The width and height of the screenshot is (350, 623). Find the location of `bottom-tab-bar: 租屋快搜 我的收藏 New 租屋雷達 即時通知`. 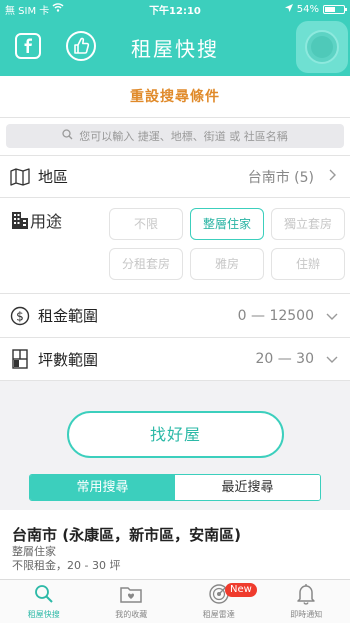

bottom-tab-bar: 租屋快搜 我的收藏 New 租屋雷達 即時通知 is located at coordinates (175, 601).